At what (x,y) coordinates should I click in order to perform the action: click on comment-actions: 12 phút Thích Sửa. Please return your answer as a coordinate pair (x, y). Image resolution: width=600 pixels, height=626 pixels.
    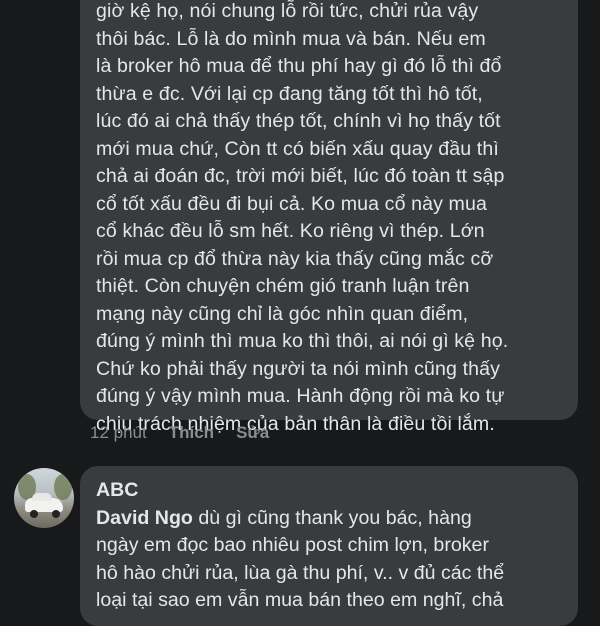
    Looking at the image, I should click on (179, 433).